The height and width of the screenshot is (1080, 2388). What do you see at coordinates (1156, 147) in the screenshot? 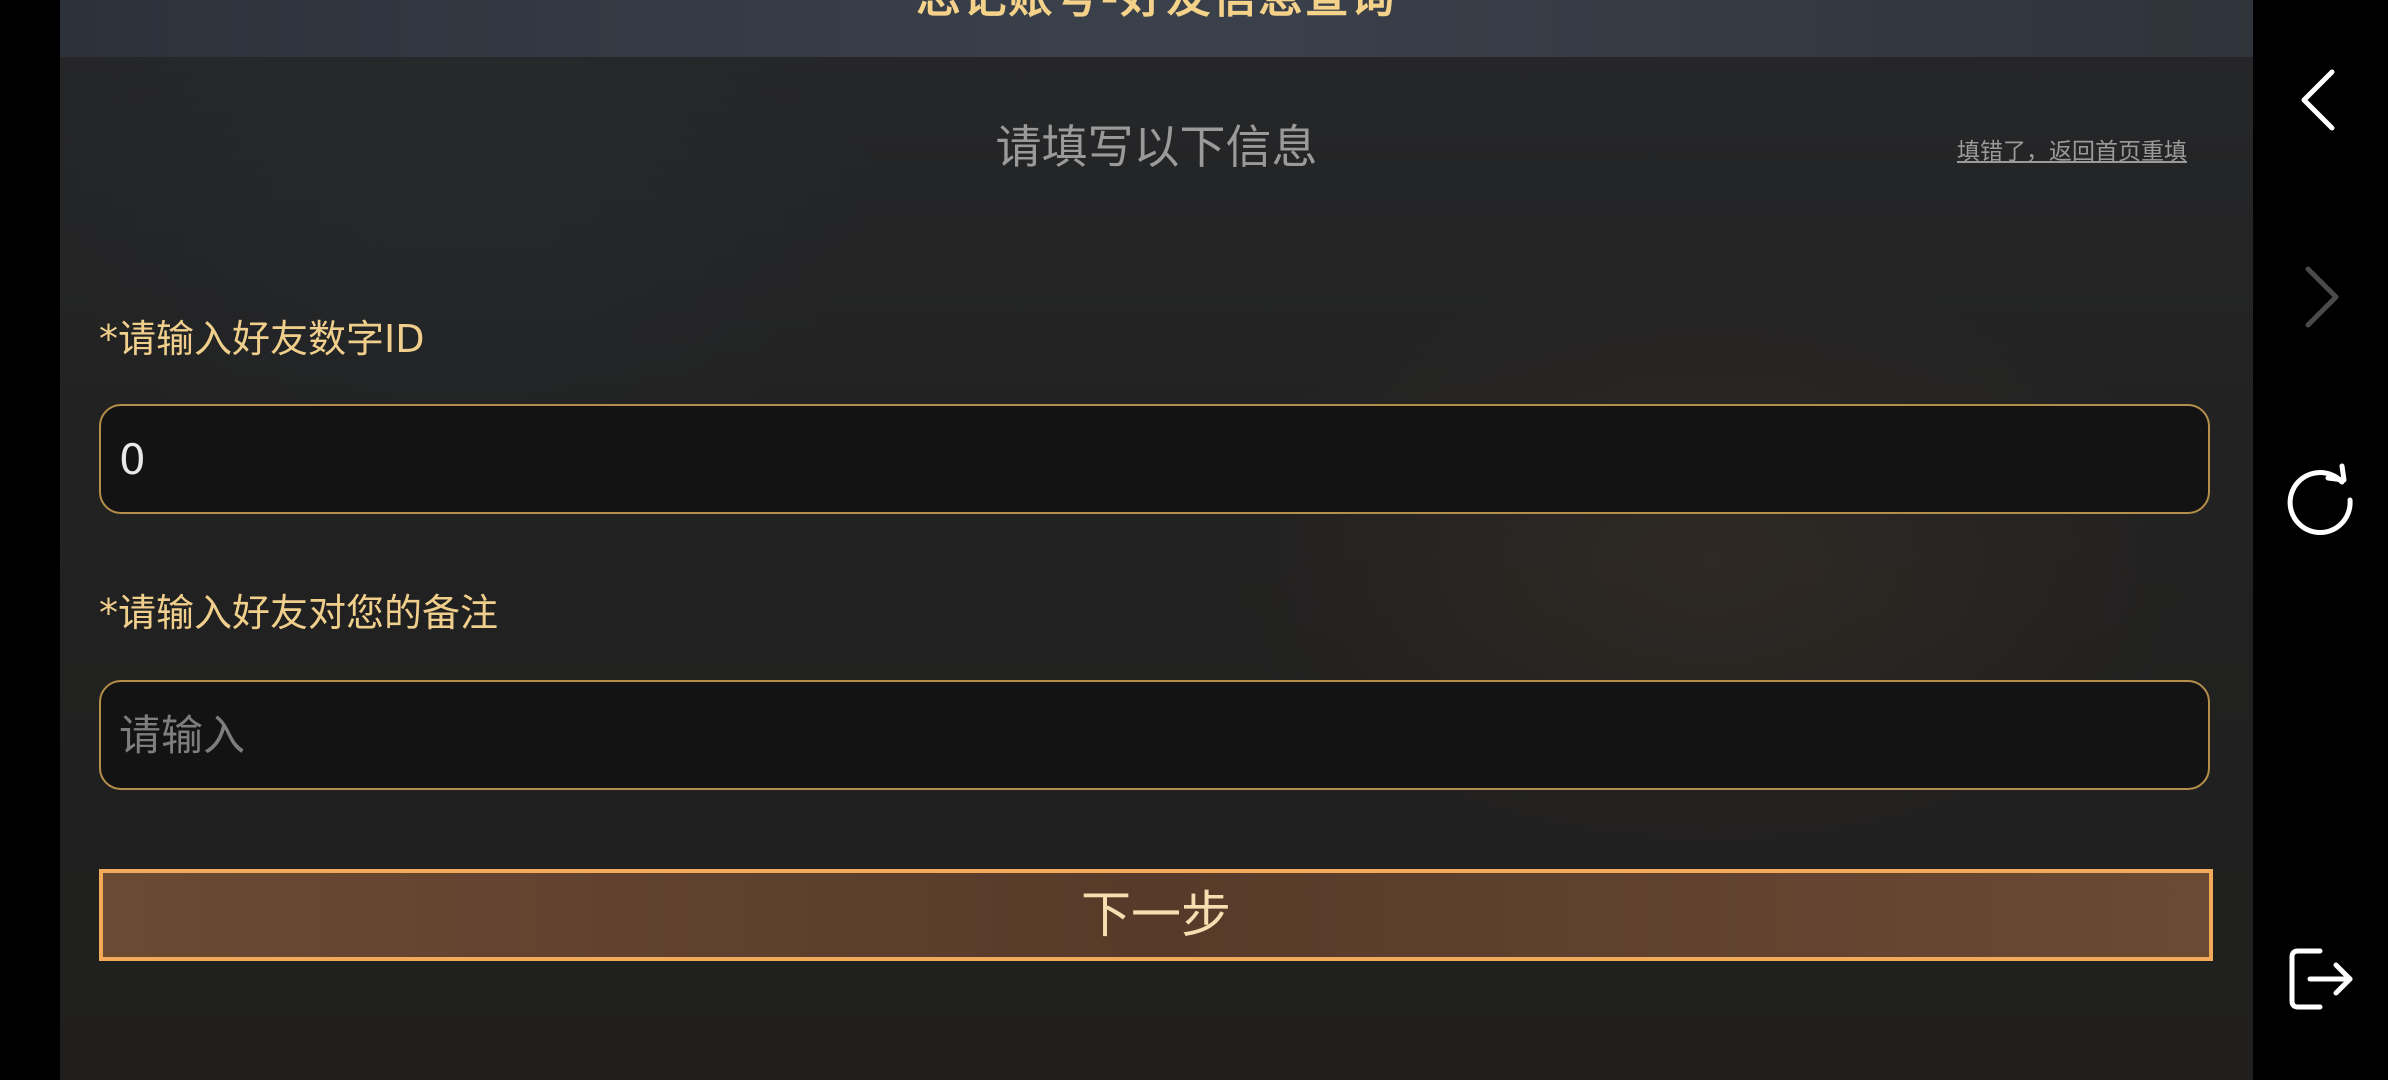
I see `form-heading: 请填写以下信息` at bounding box center [1156, 147].